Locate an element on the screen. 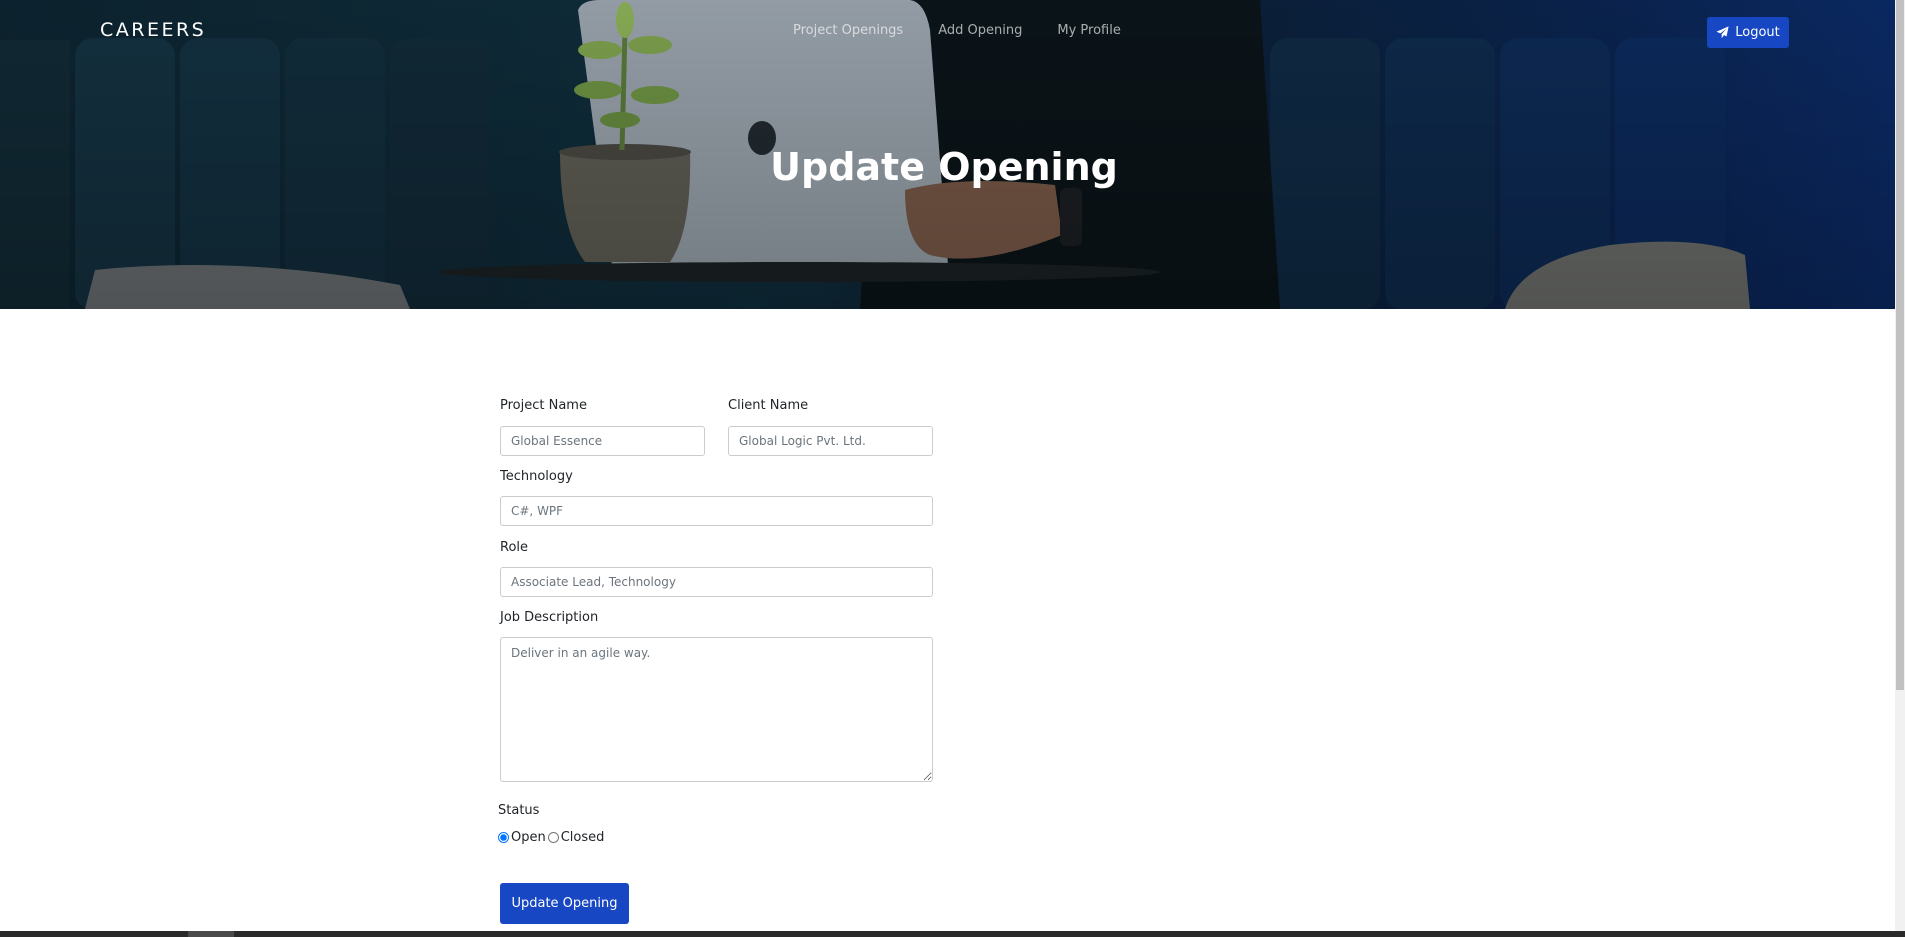 The width and height of the screenshot is (1905, 937). status-open-radio is located at coordinates (503, 837).